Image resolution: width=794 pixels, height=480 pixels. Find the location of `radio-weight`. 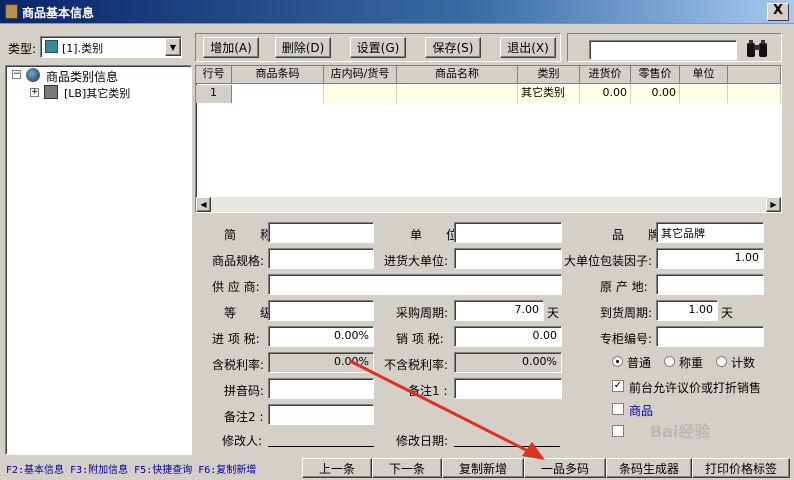

radio-weight is located at coordinates (669, 361).